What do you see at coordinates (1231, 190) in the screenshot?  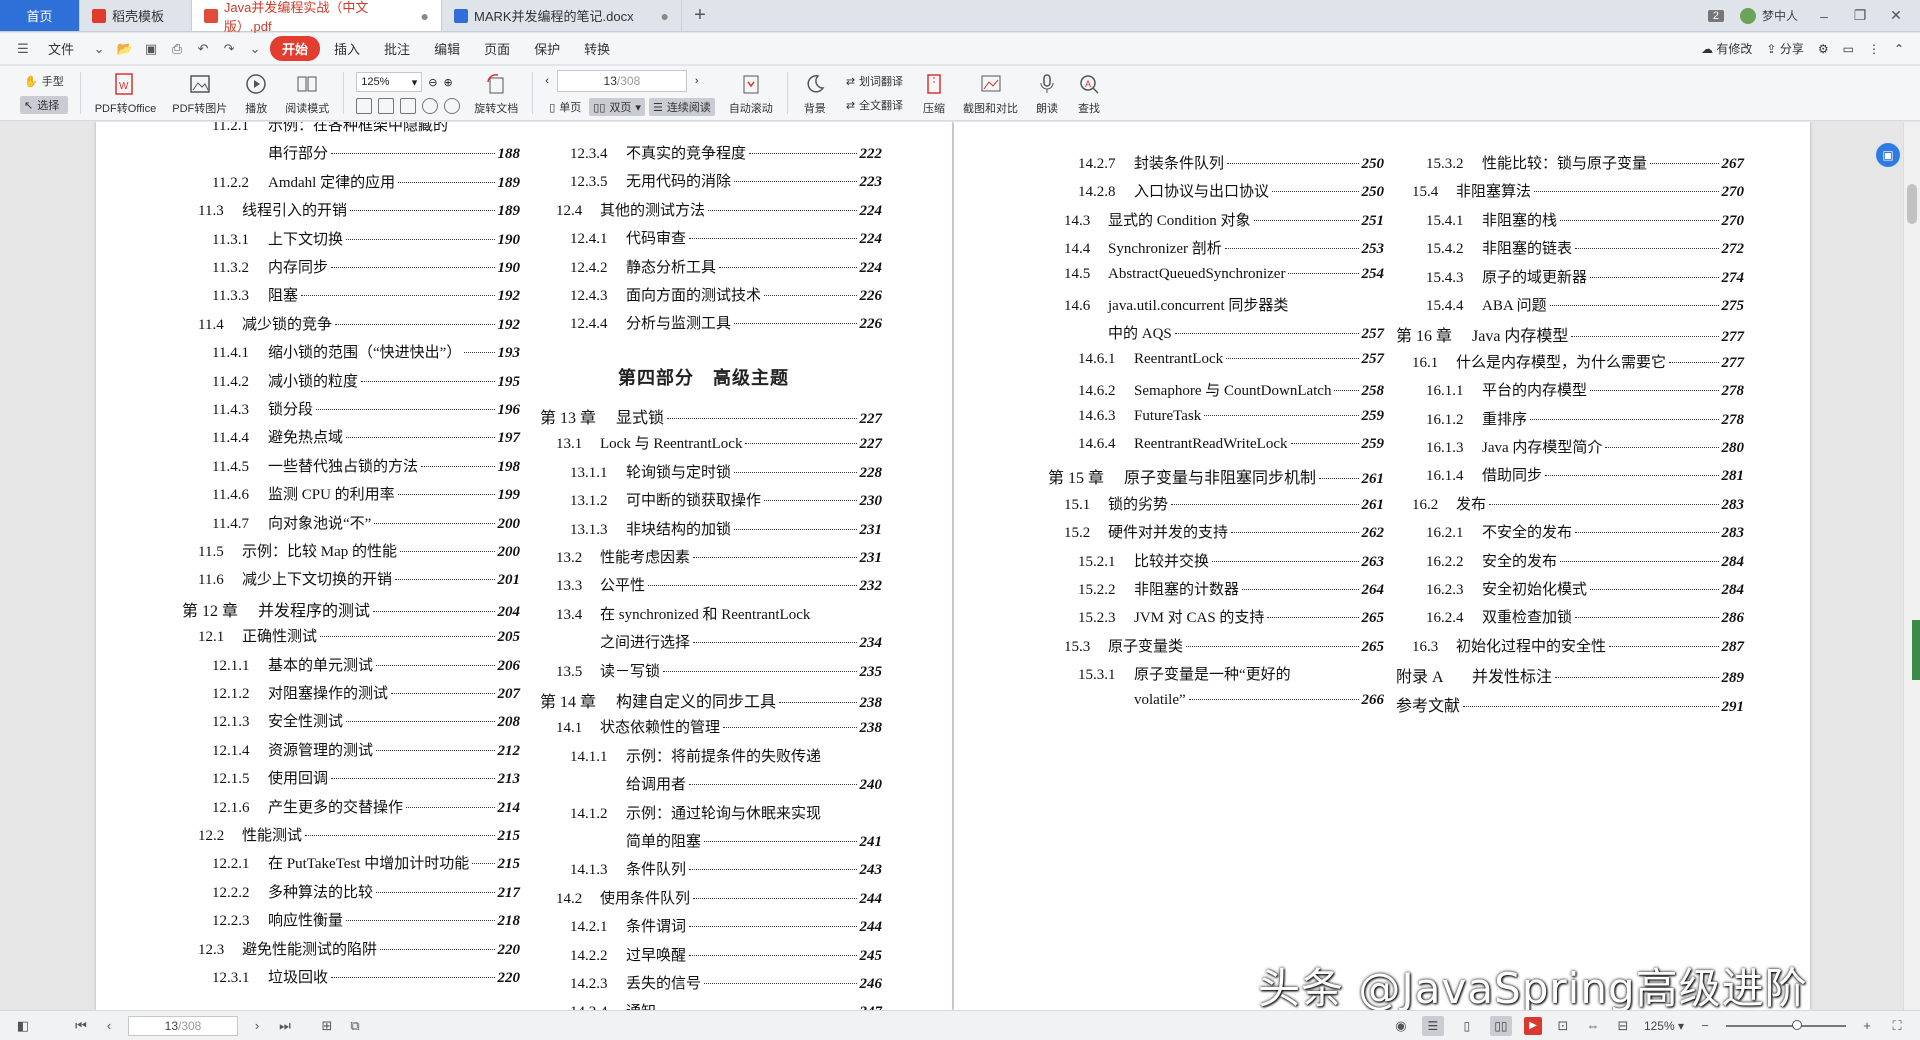 I see `toc-entry: 14.2.8 入口协议与出口协议 250` at bounding box center [1231, 190].